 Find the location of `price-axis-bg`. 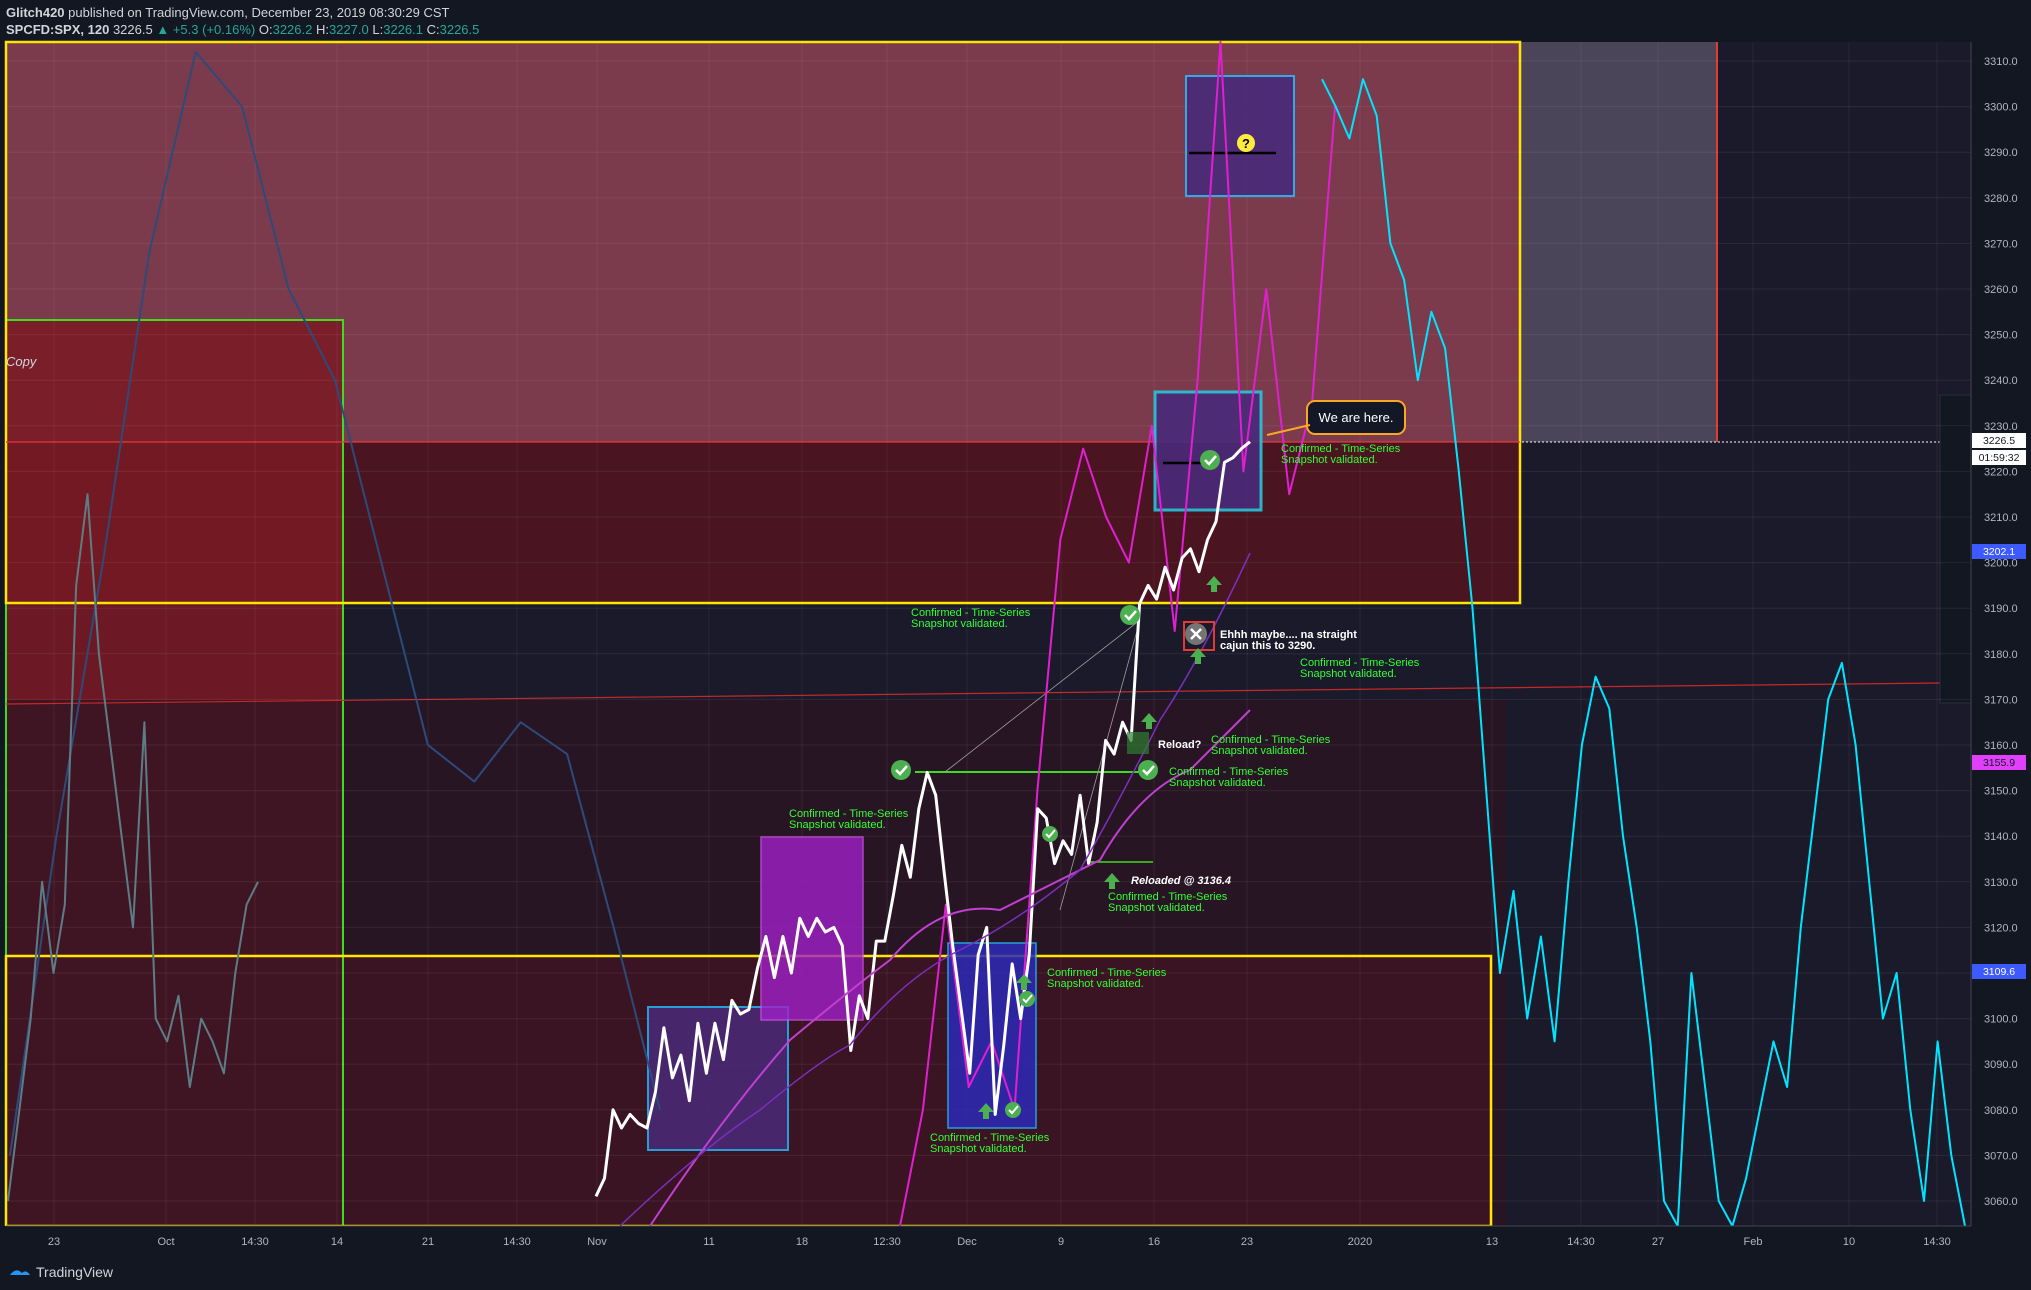

price-axis-bg is located at coordinates (2001, 634).